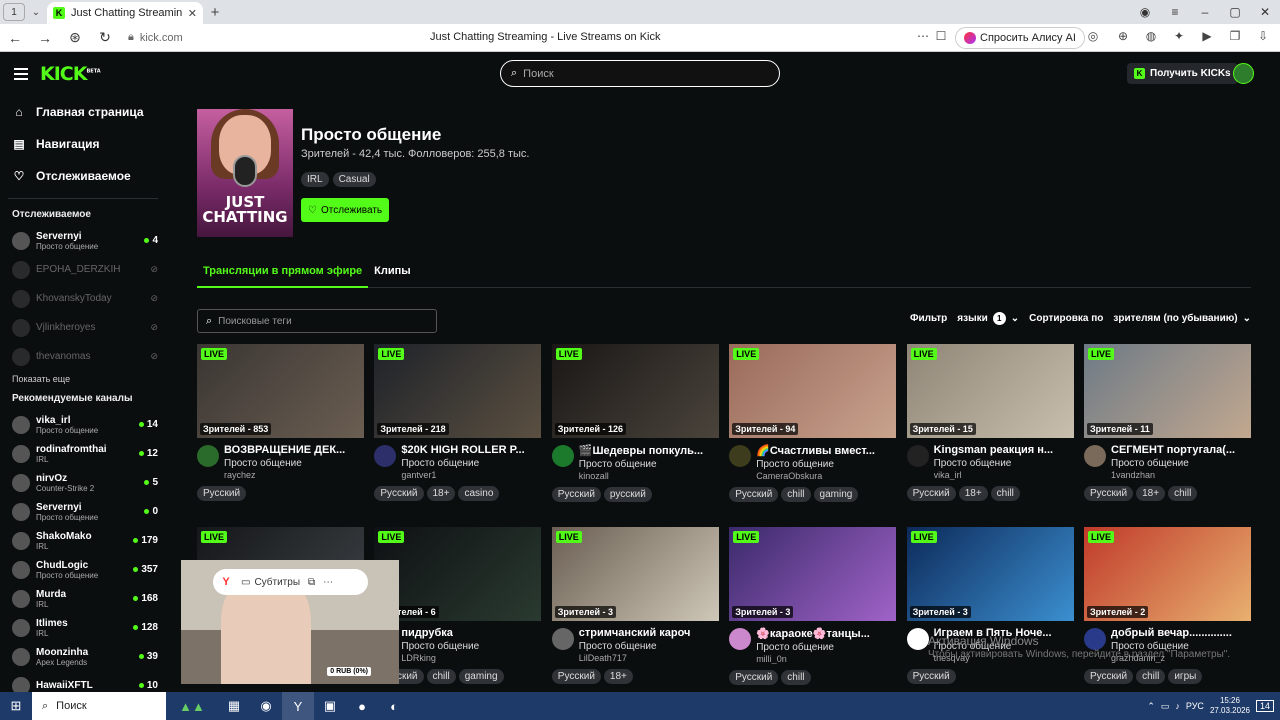  What do you see at coordinates (1235, 37) in the screenshot?
I see `collections-icon: ❐` at bounding box center [1235, 37].